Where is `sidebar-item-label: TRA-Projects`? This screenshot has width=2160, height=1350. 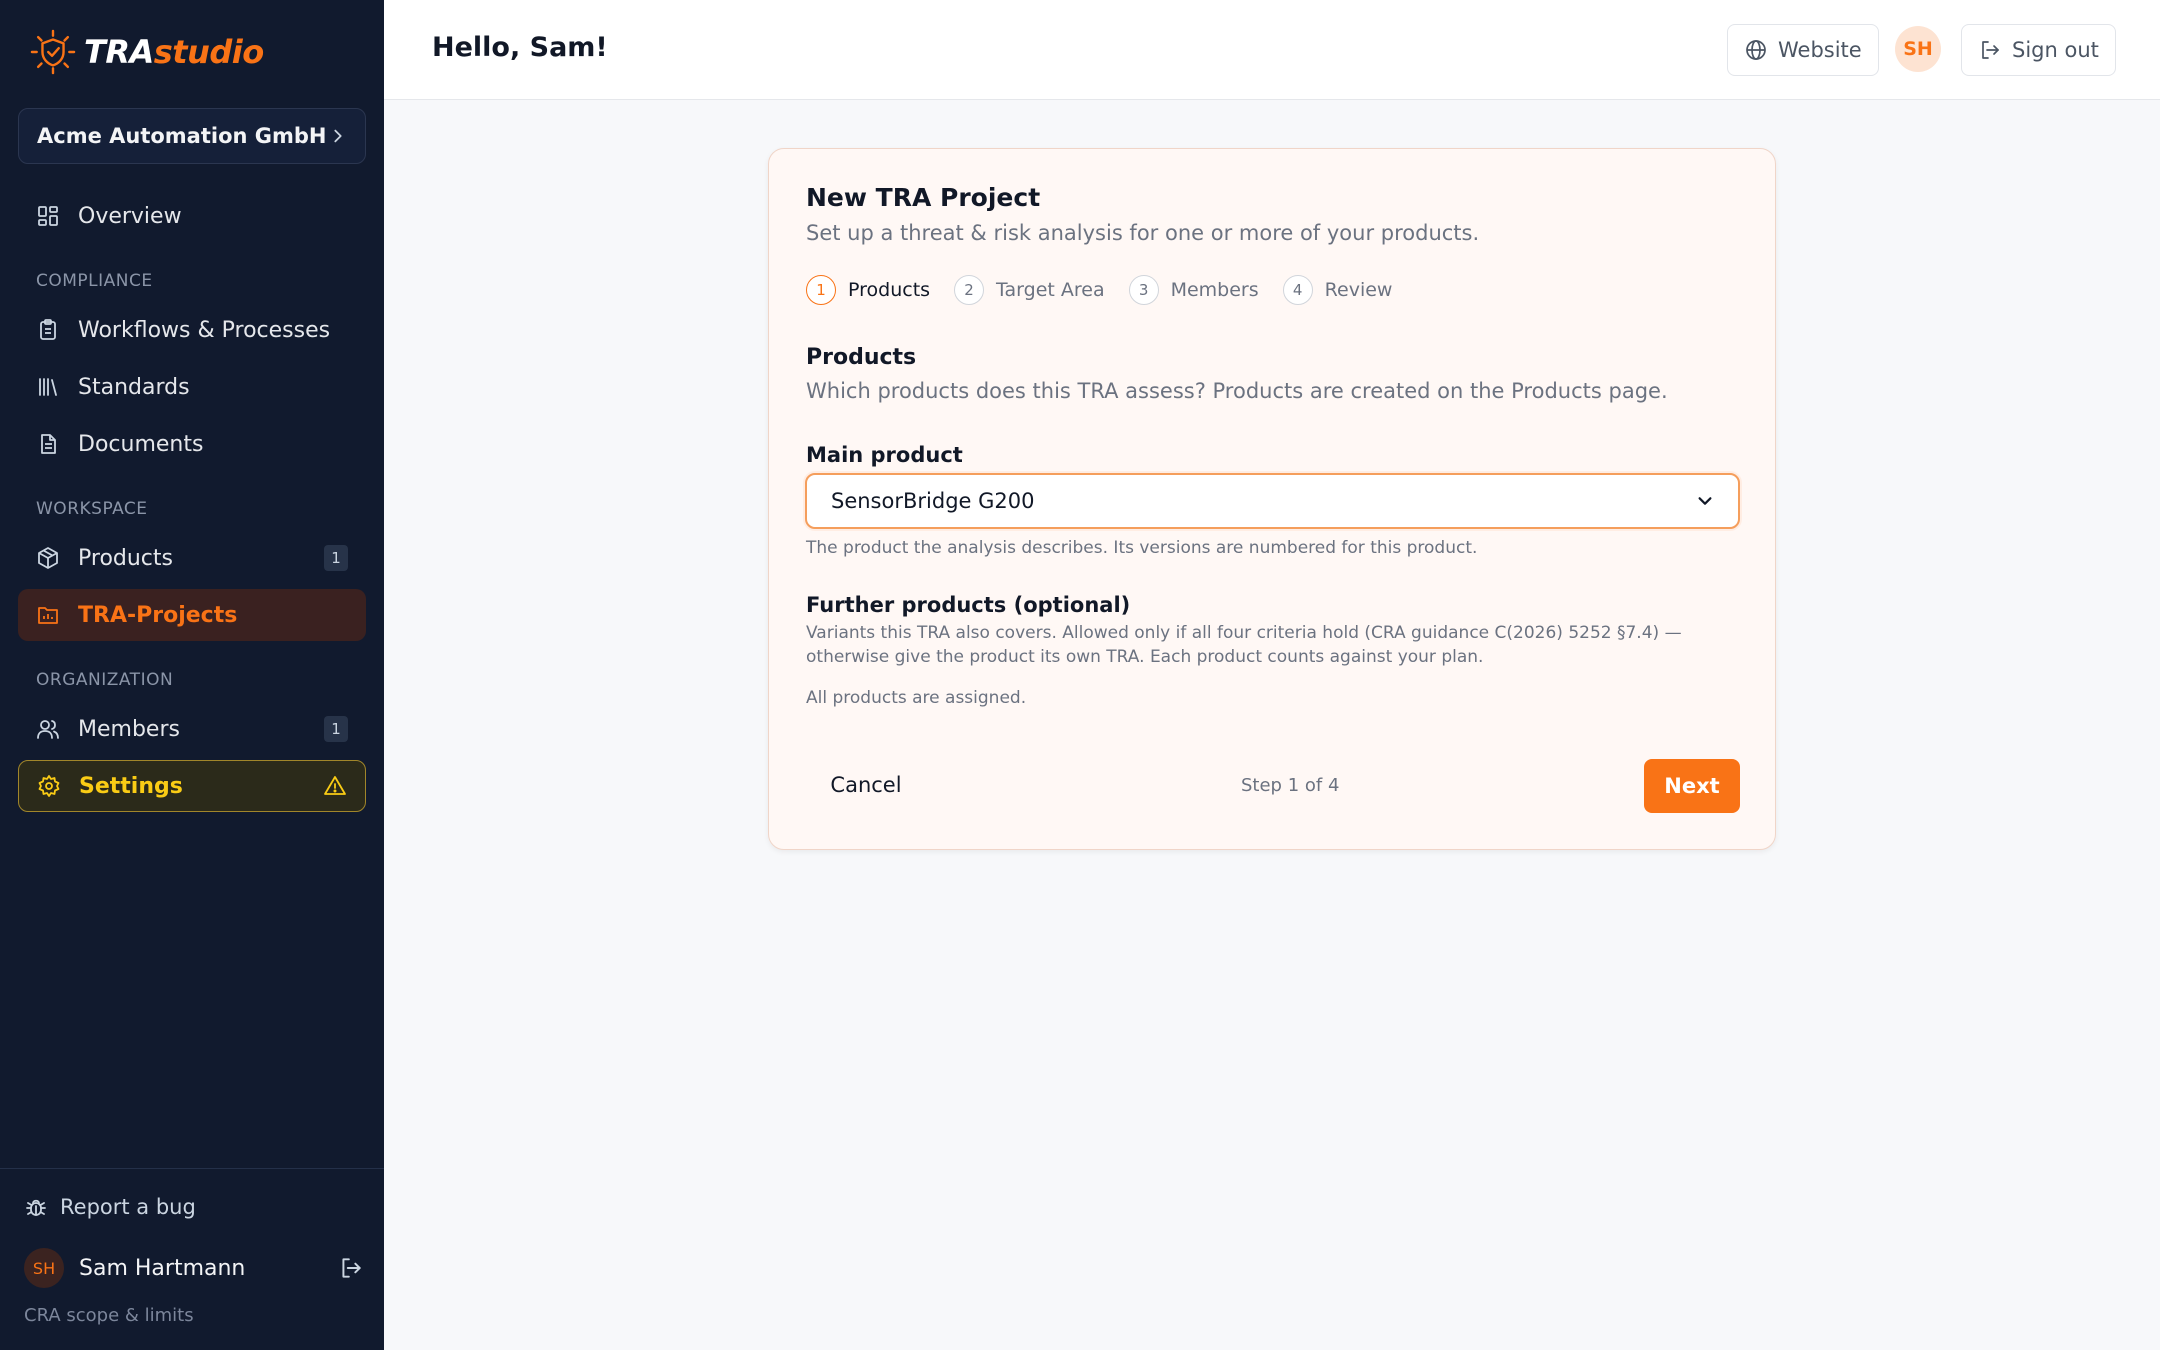 sidebar-item-label: TRA-Projects is located at coordinates (158, 615).